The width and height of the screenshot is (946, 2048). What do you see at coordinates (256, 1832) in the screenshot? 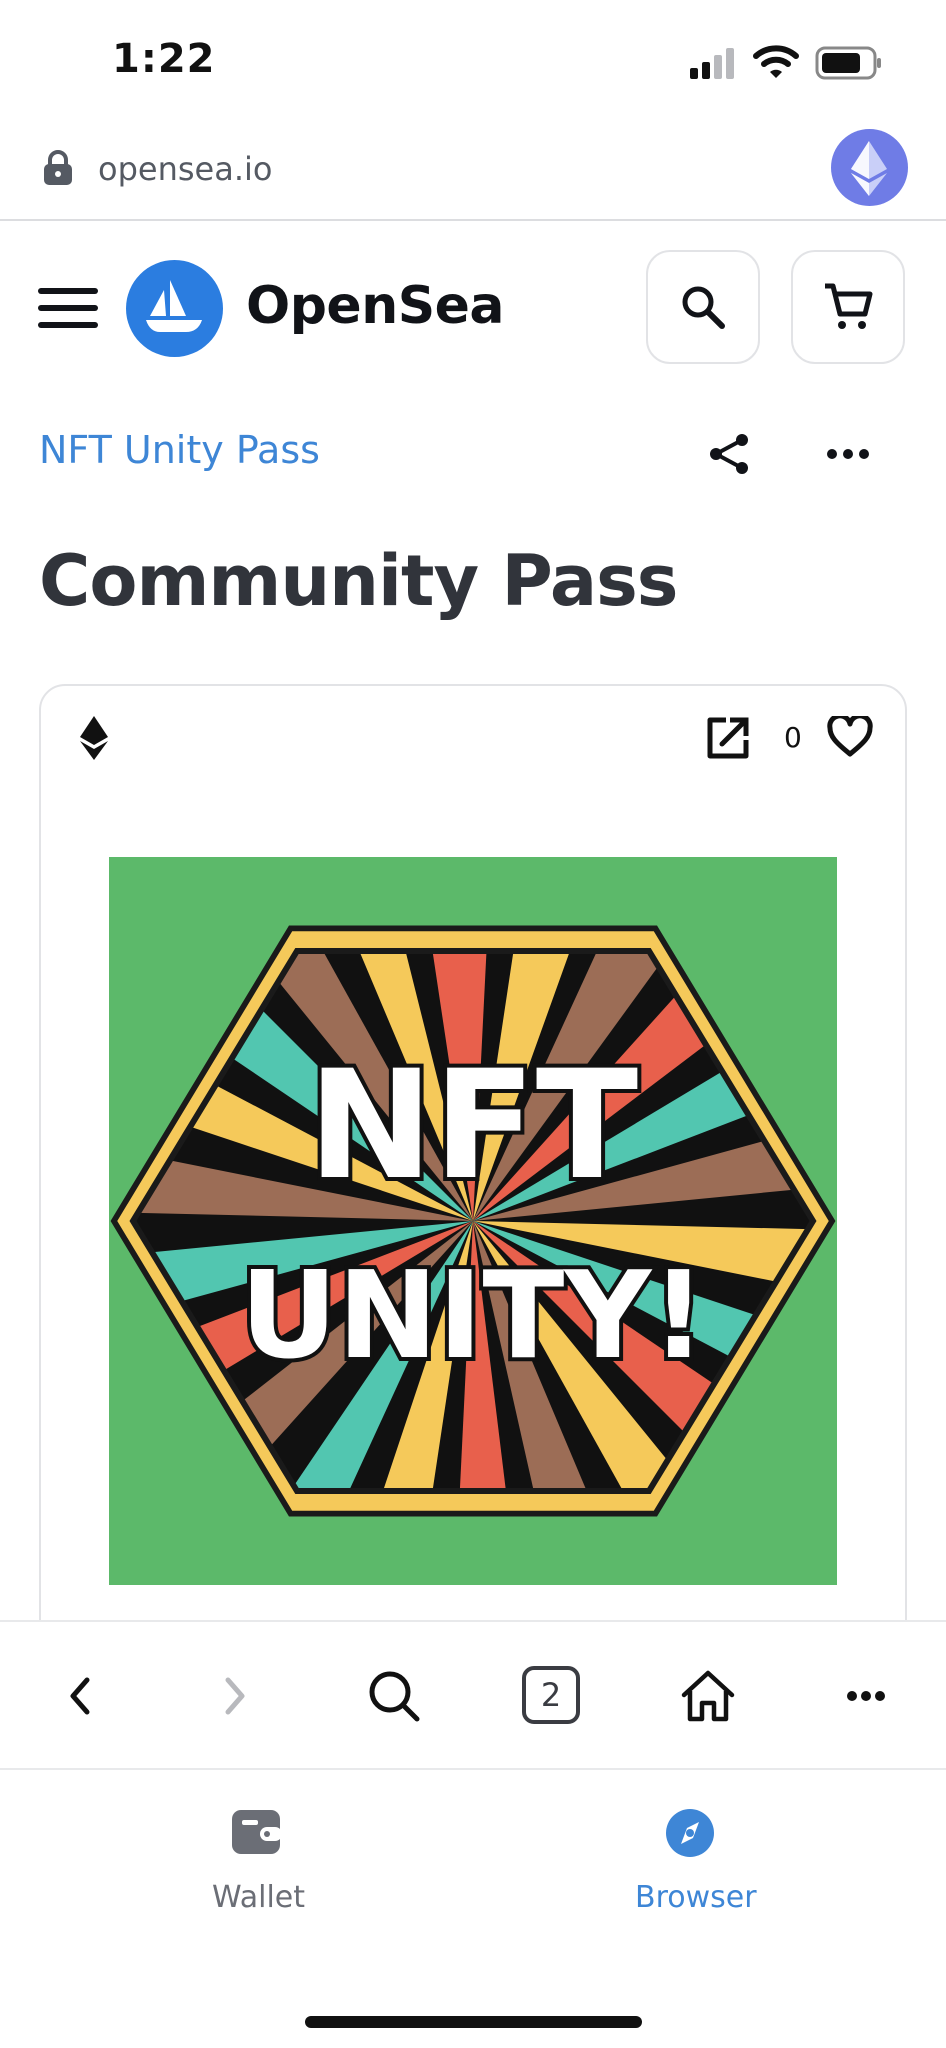
I see `wallet-icon` at bounding box center [256, 1832].